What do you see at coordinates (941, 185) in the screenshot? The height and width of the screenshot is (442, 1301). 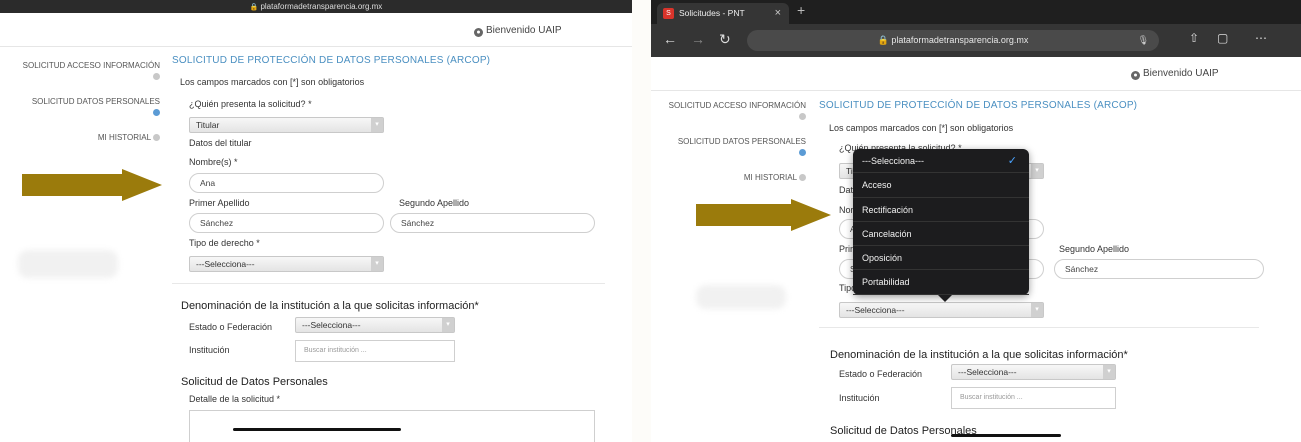 I see `dropdown-option: Acceso` at bounding box center [941, 185].